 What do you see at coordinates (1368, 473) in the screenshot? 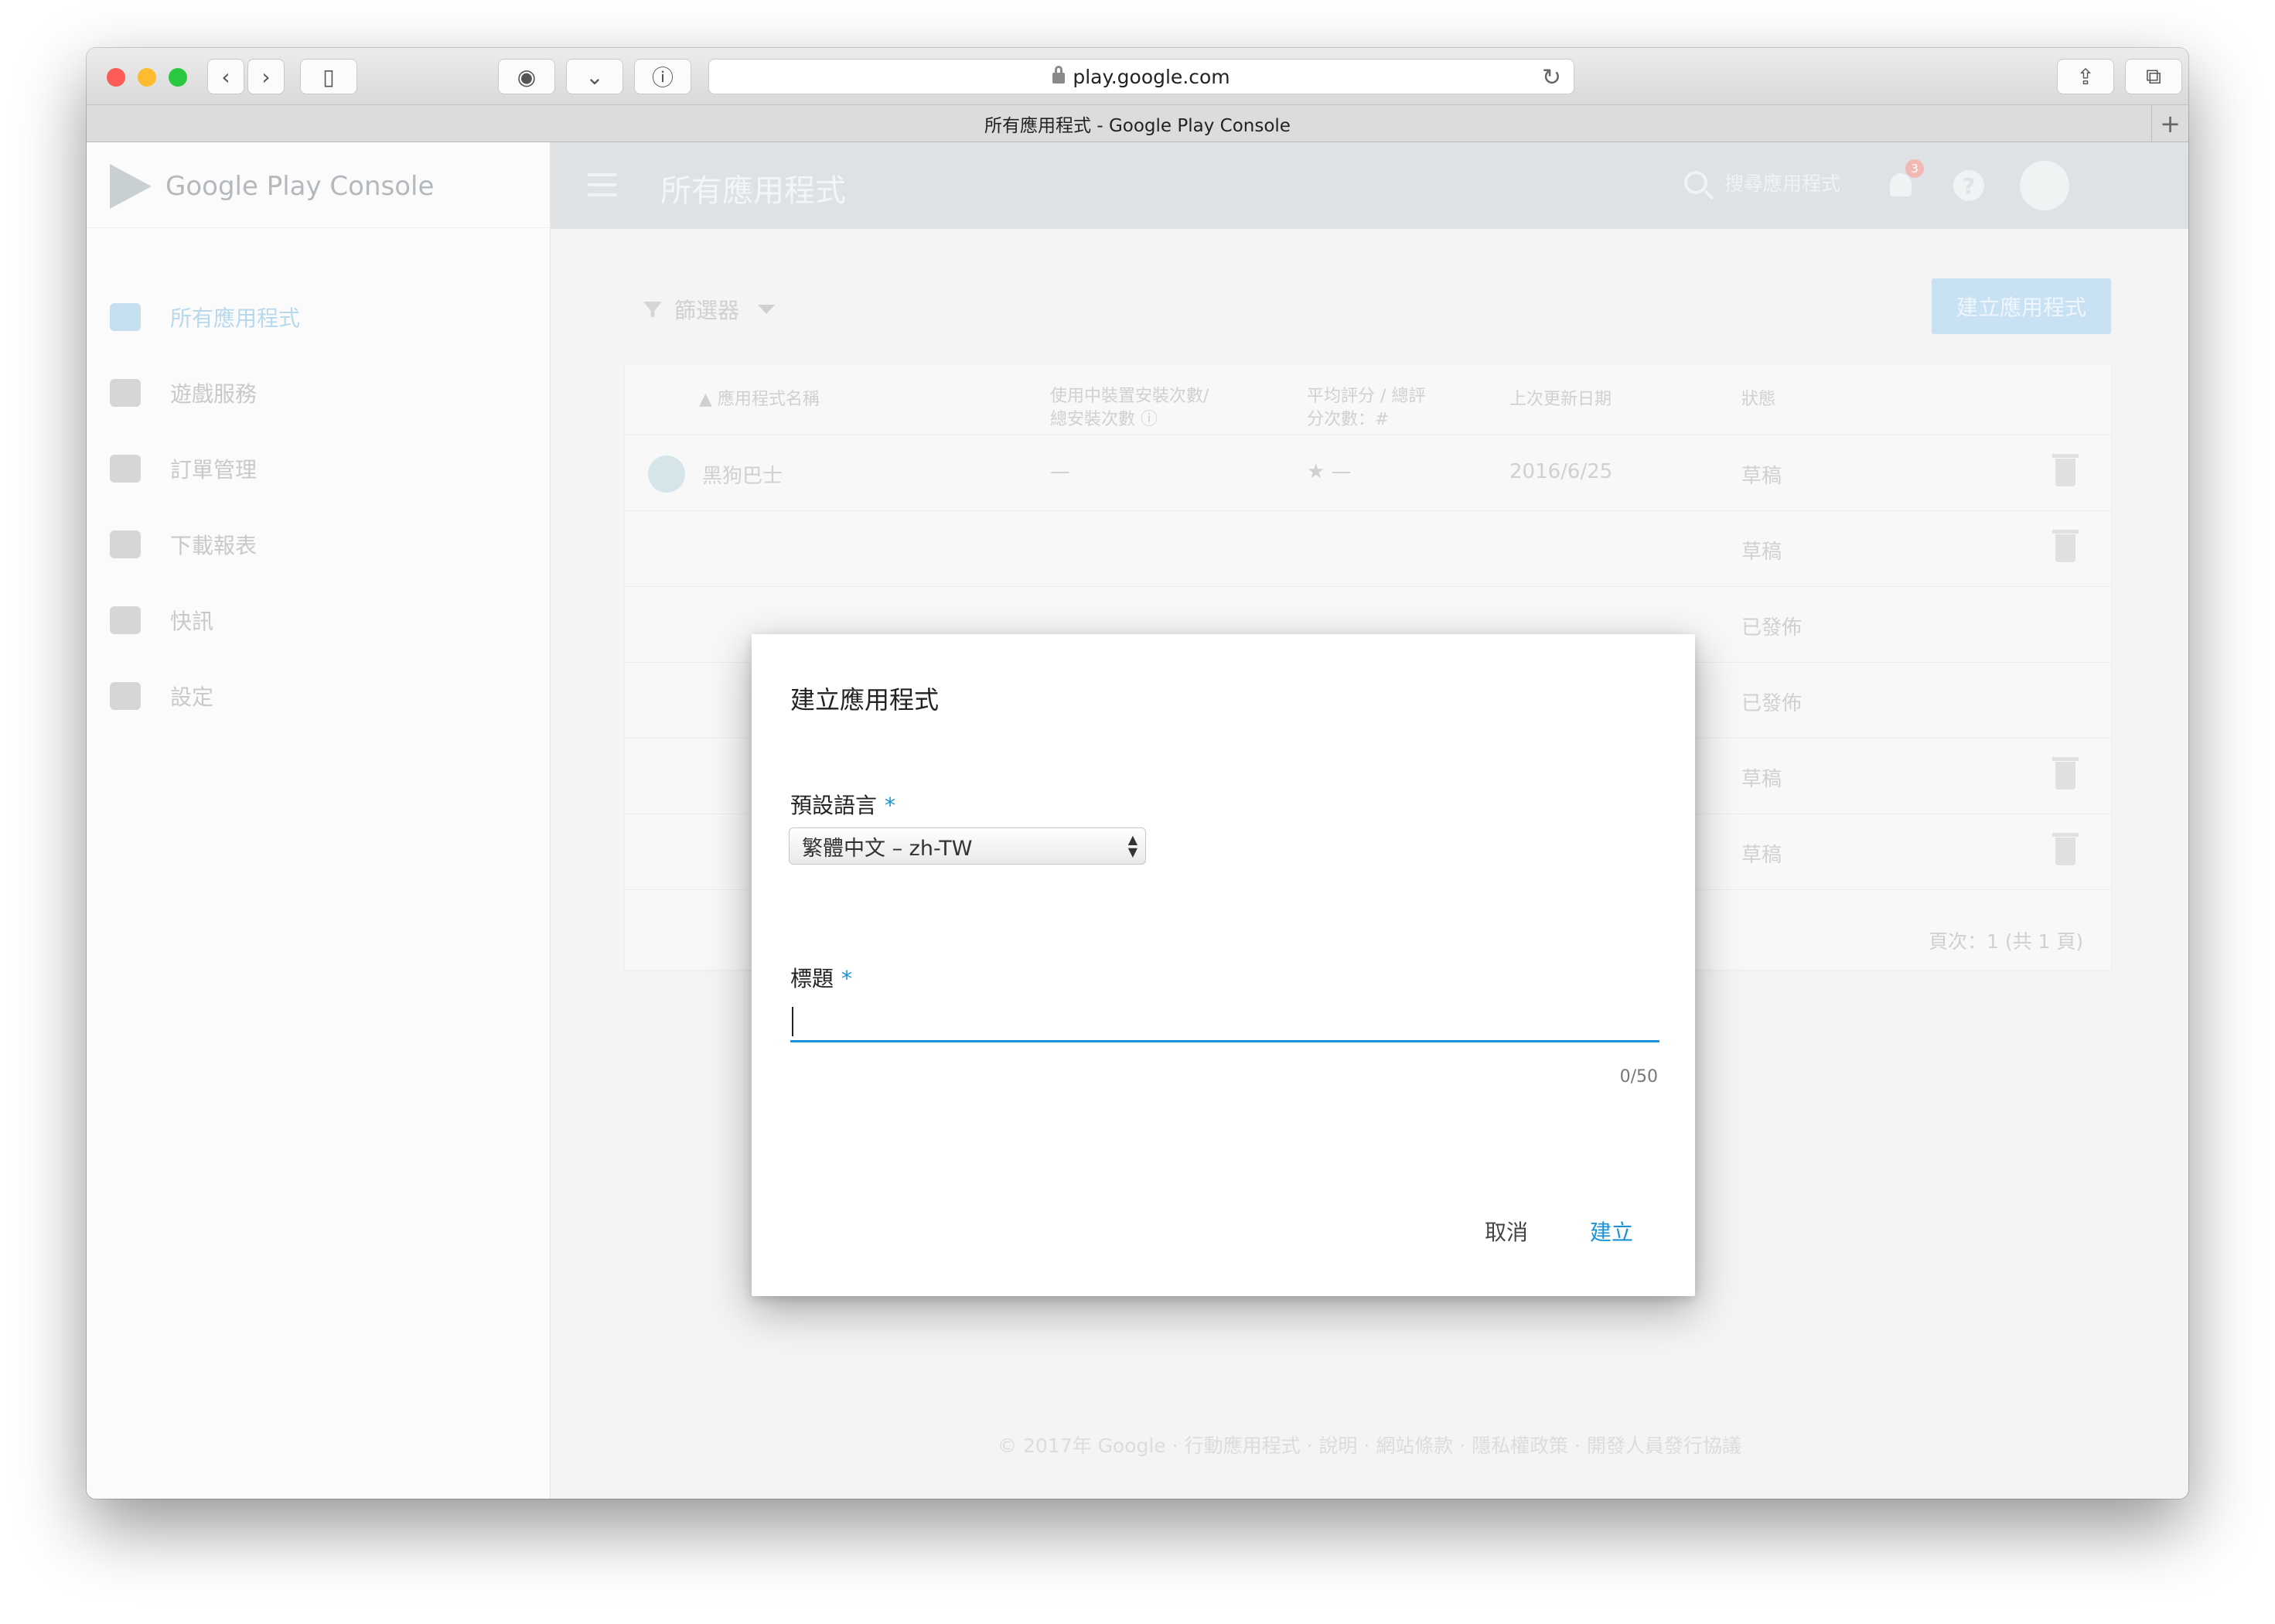
I see `table-row: 黑狗巴士 — ★ — 2016/6/25 草稿` at bounding box center [1368, 473].